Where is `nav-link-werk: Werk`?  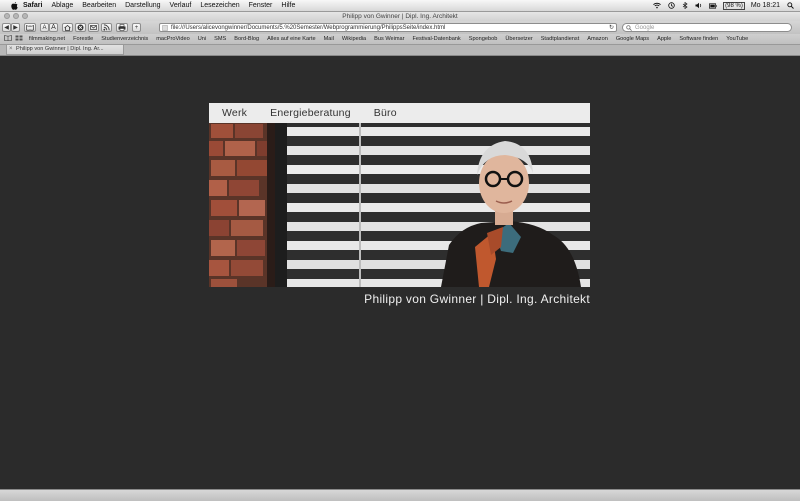
nav-link-werk: Werk is located at coordinates (234, 113).